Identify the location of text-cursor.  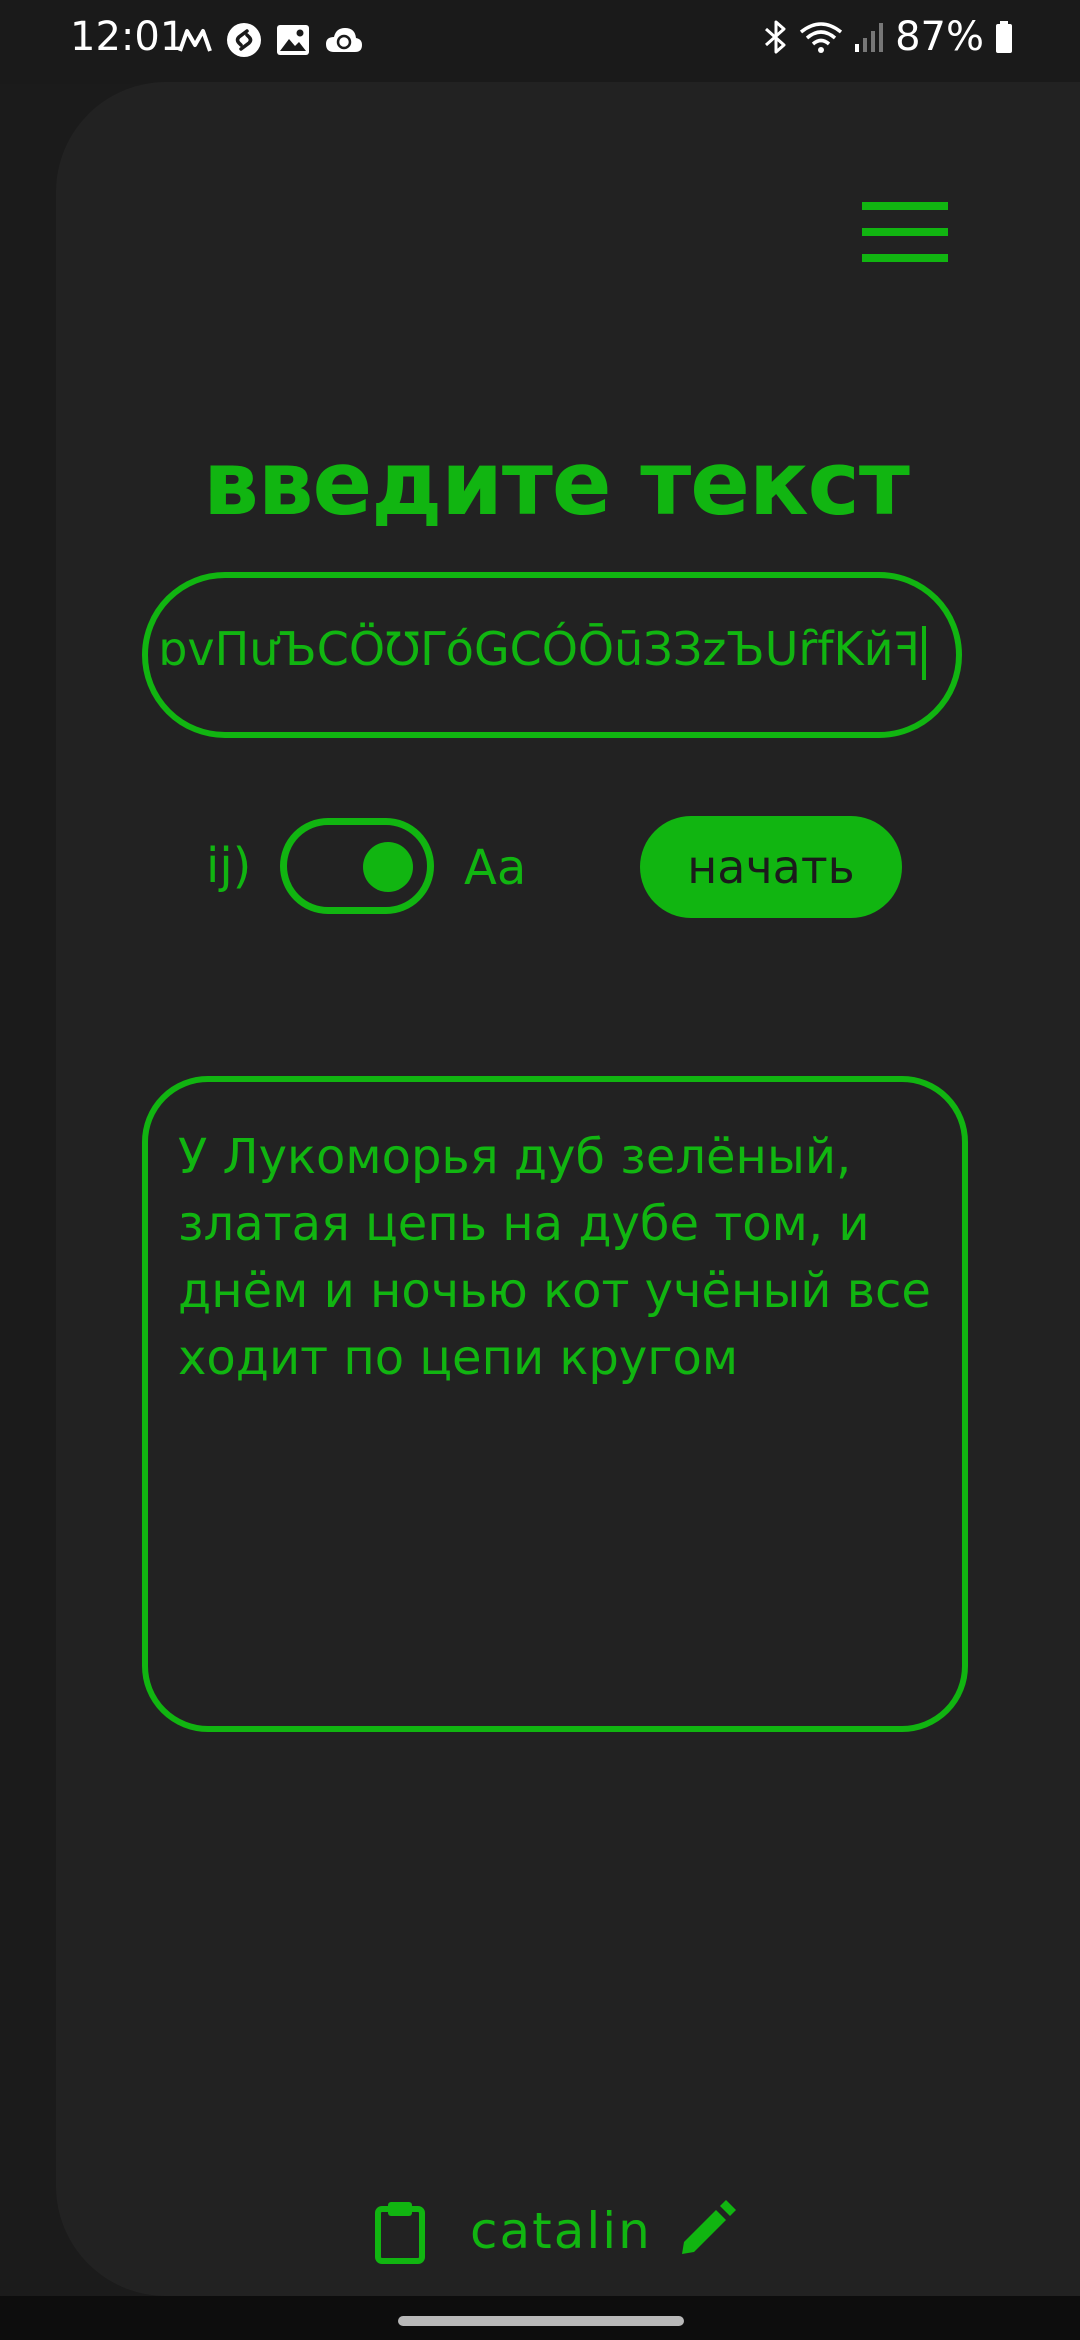
(924, 652).